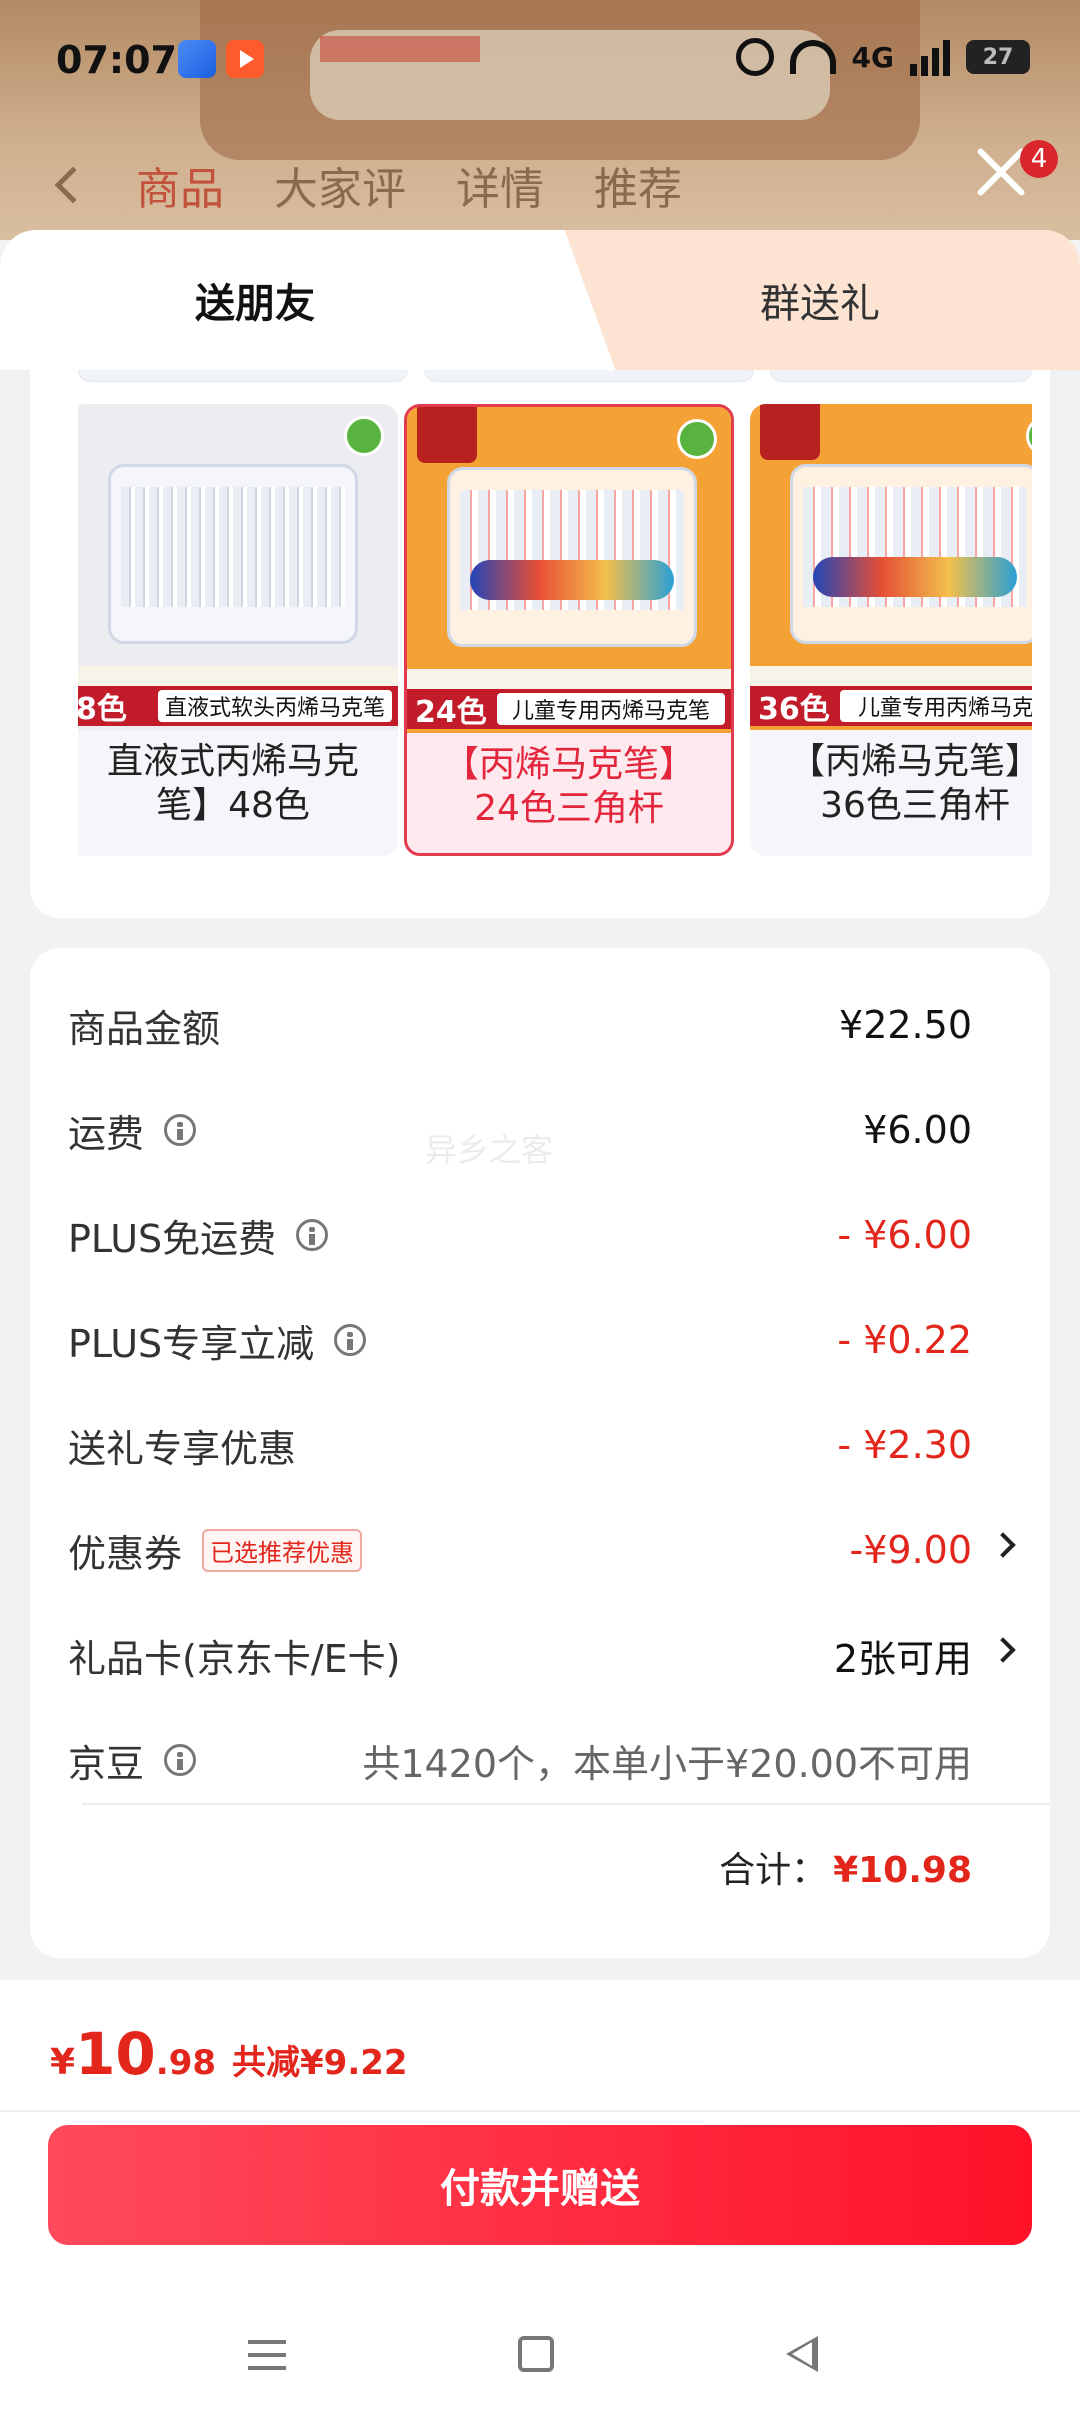 The height and width of the screenshot is (2412, 1080). What do you see at coordinates (144, 1028) in the screenshot?
I see `goods-amount-label: 商品金额` at bounding box center [144, 1028].